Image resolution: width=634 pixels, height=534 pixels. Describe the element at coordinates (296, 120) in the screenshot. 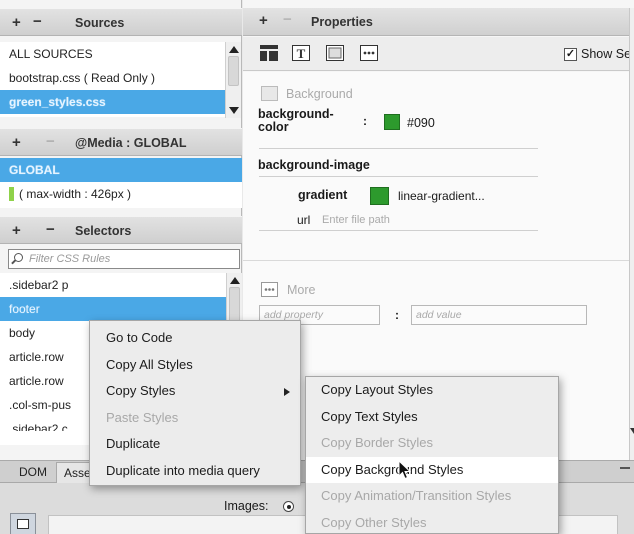

I see `background-color-label: background- color` at that location.